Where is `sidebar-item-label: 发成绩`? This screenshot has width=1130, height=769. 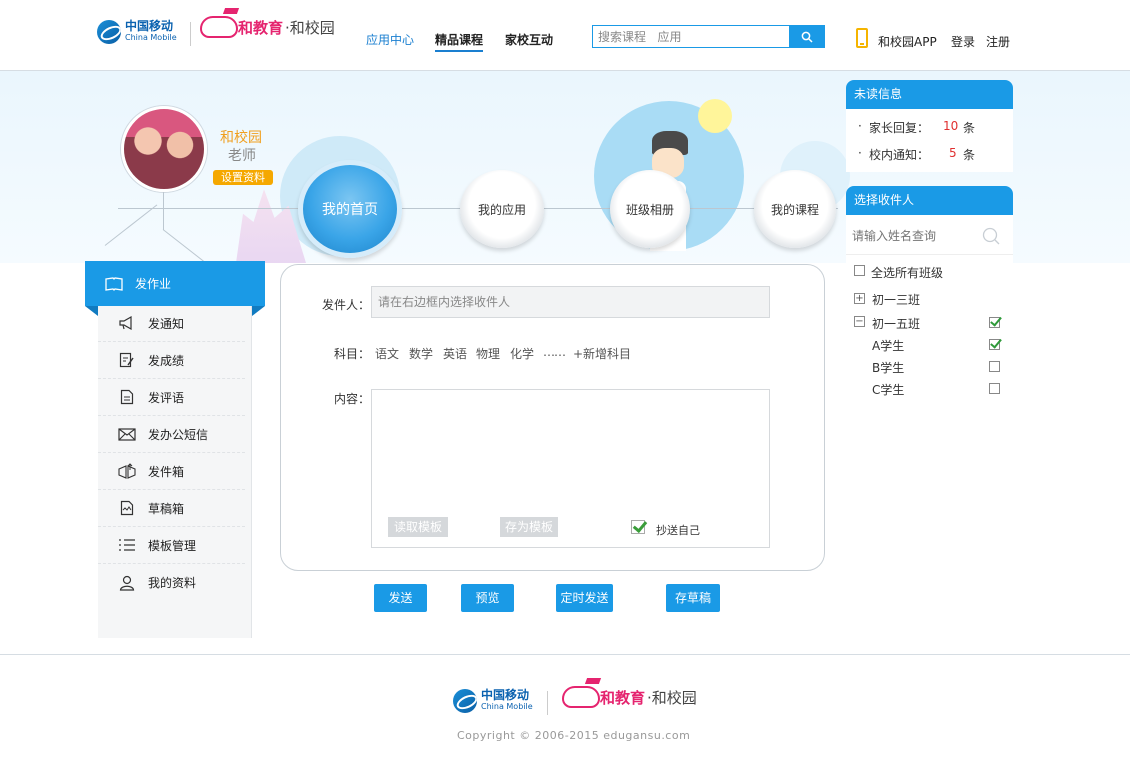
sidebar-item-label: 发成绩 is located at coordinates (166, 360).